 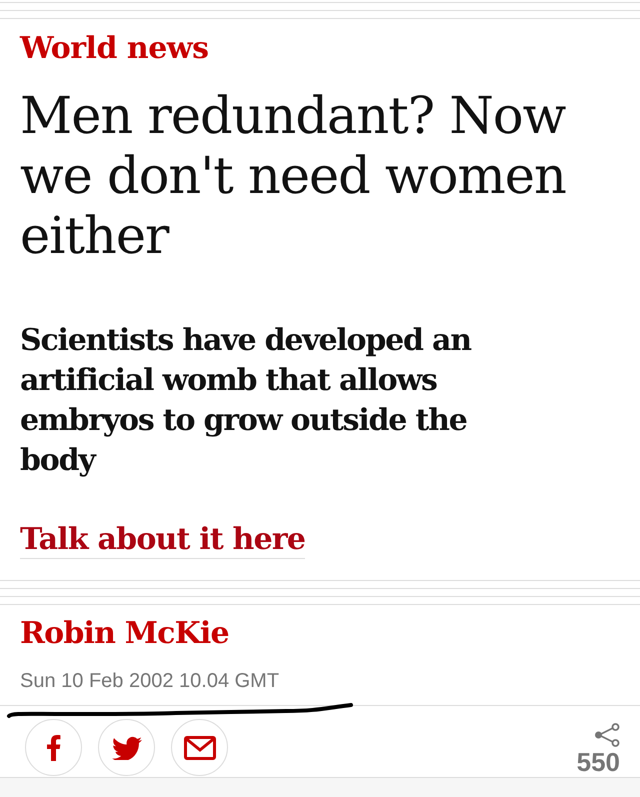 I want to click on discussion-link: Talk about it here, so click(x=163, y=540).